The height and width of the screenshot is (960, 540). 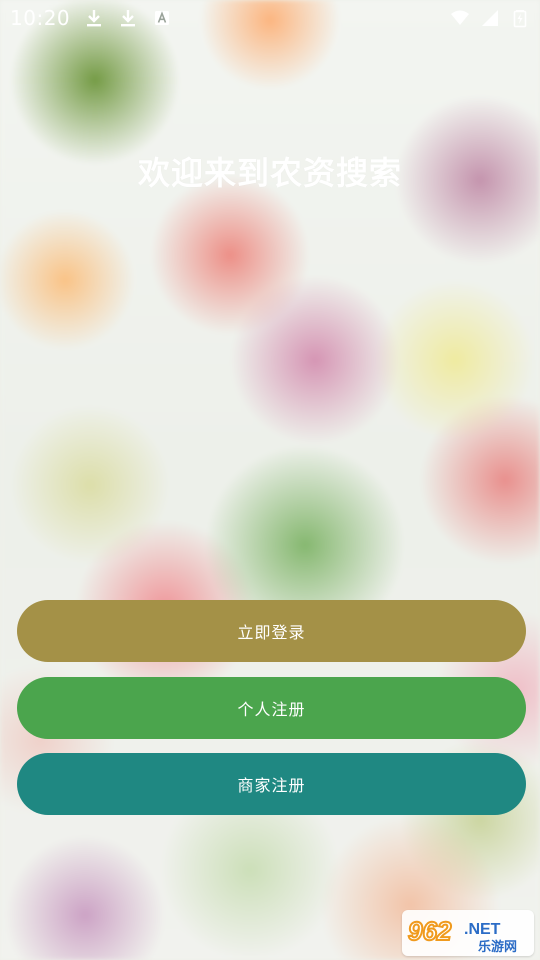 I want to click on watermark-logo: 962 .NET 乐游网, so click(x=468, y=933).